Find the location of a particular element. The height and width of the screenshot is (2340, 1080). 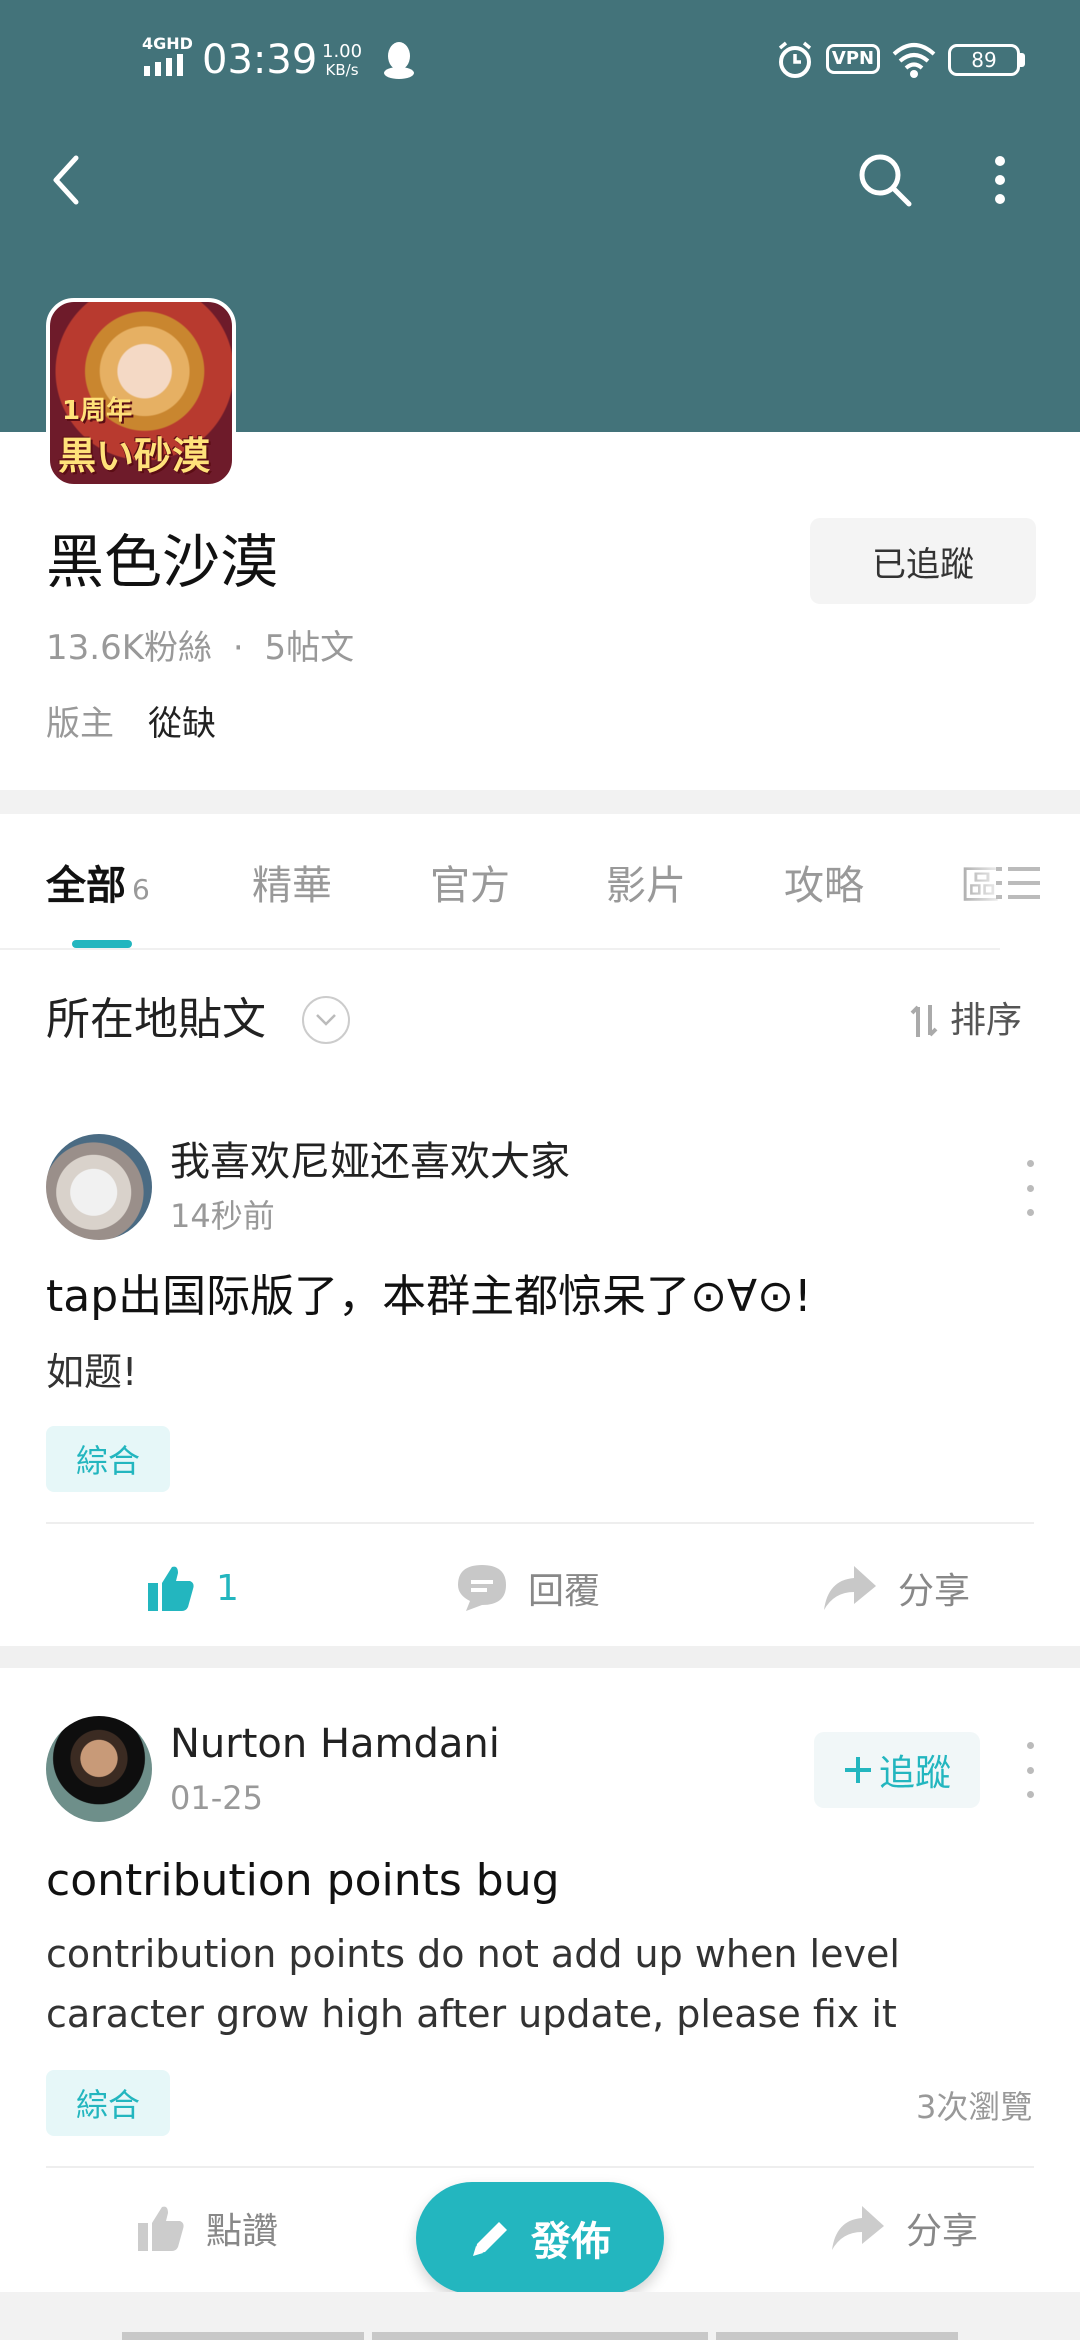

post-author: 我喜欢尼娅还喜欢大家 is located at coordinates (370, 1162).